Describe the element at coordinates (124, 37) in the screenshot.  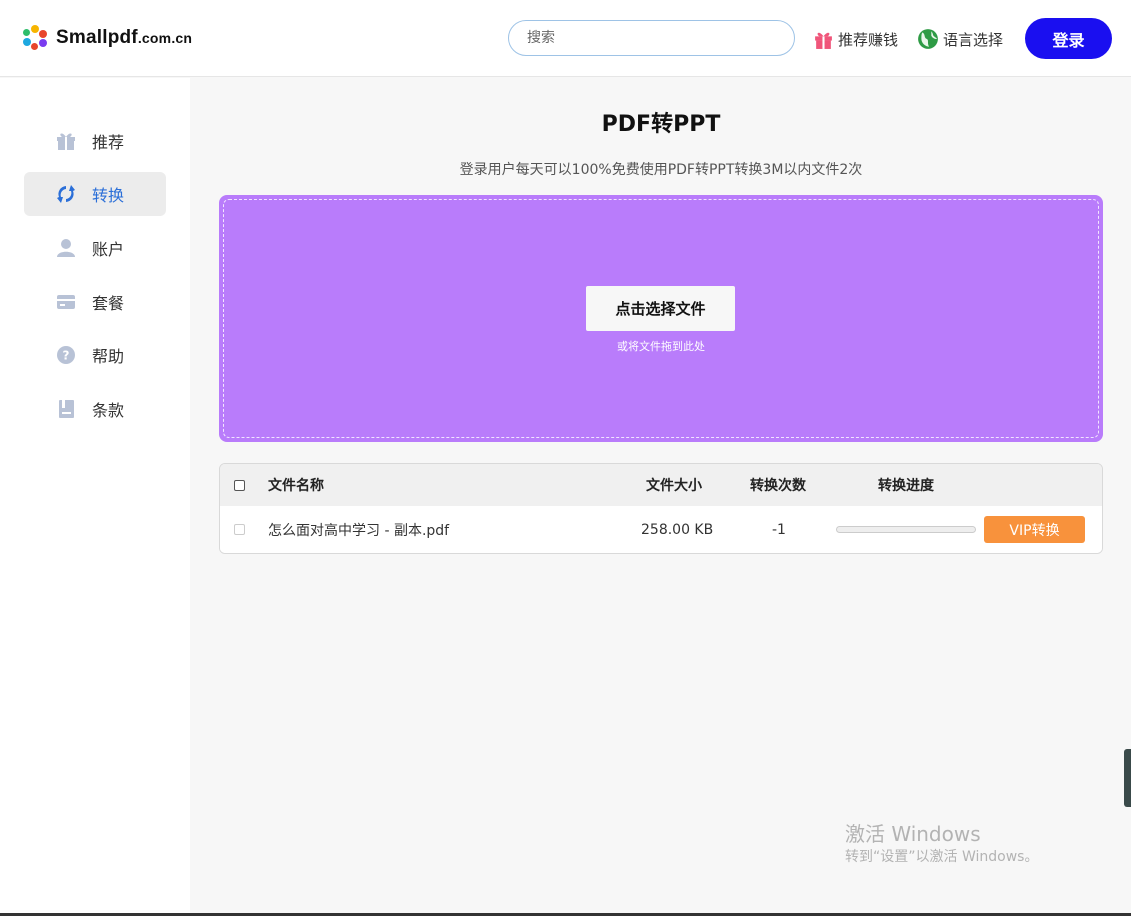
I see `logo-text: Smallpdf.com.cn` at that location.